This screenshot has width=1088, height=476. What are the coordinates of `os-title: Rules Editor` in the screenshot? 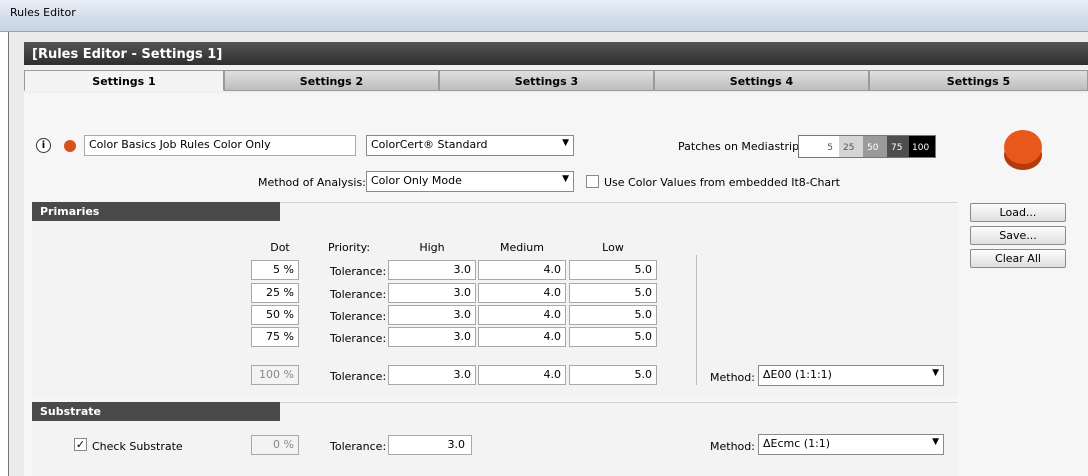 It's located at (43, 12).